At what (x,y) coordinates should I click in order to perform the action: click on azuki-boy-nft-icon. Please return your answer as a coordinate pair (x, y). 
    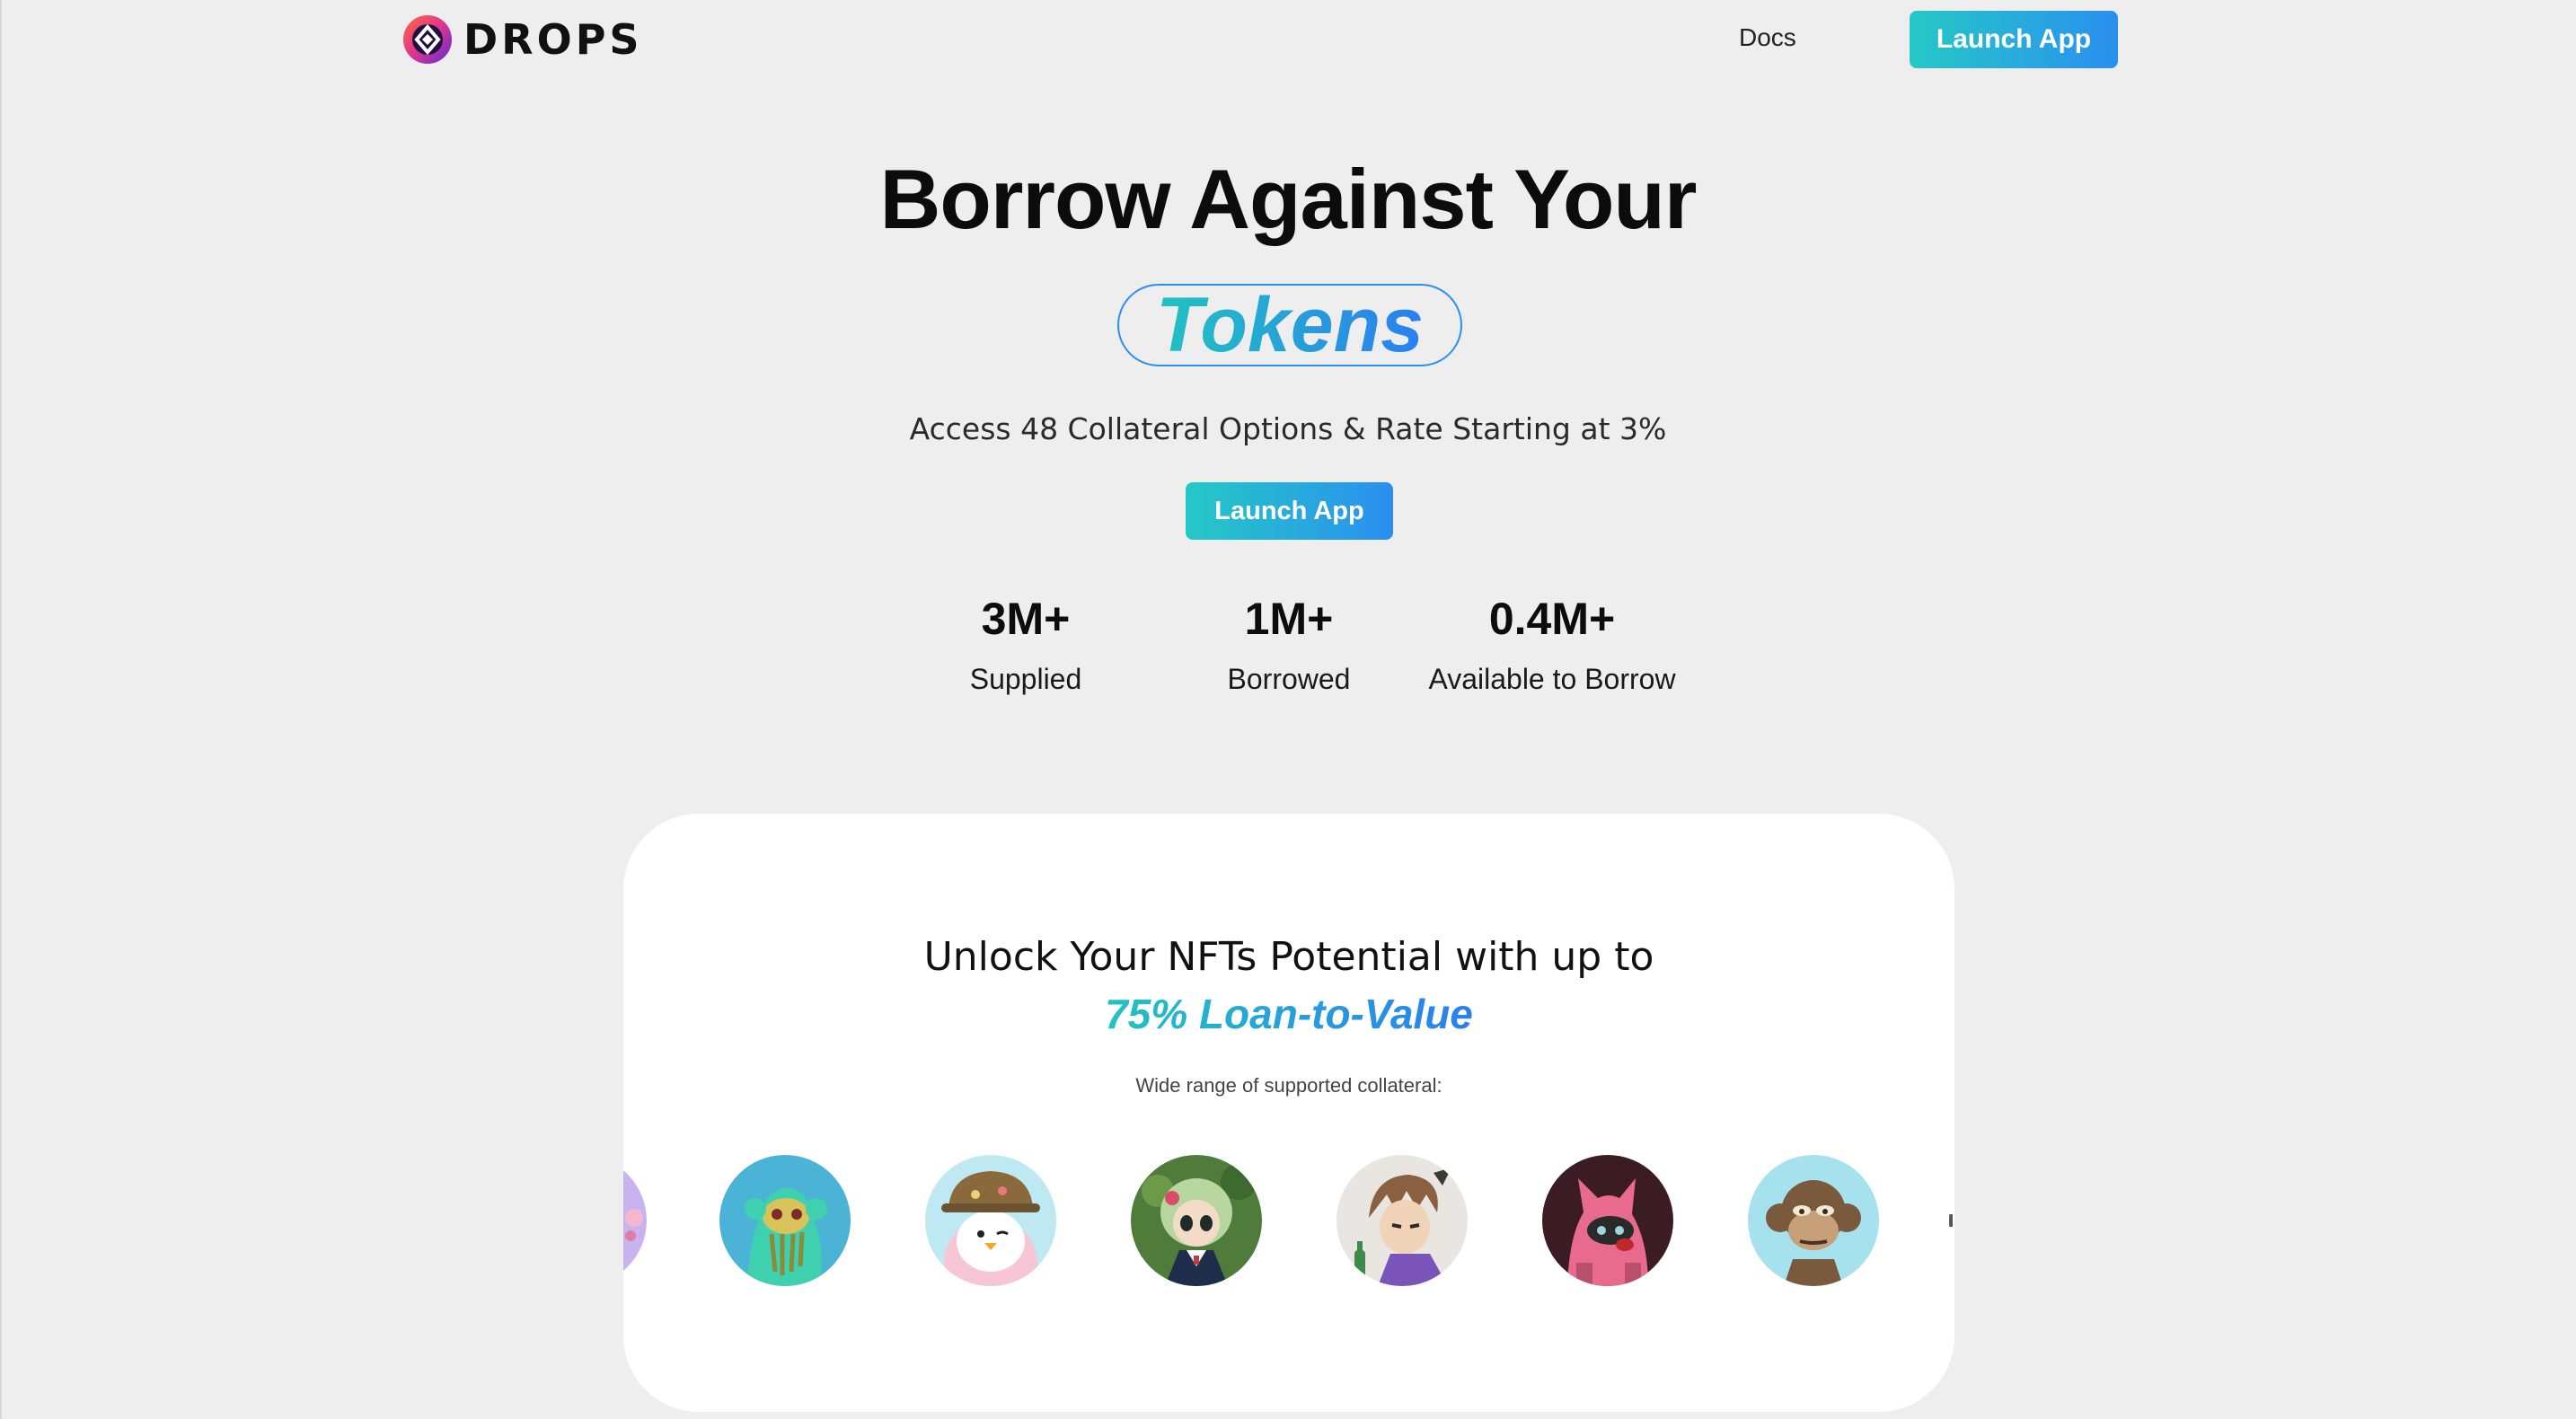
    Looking at the image, I should click on (1402, 1220).